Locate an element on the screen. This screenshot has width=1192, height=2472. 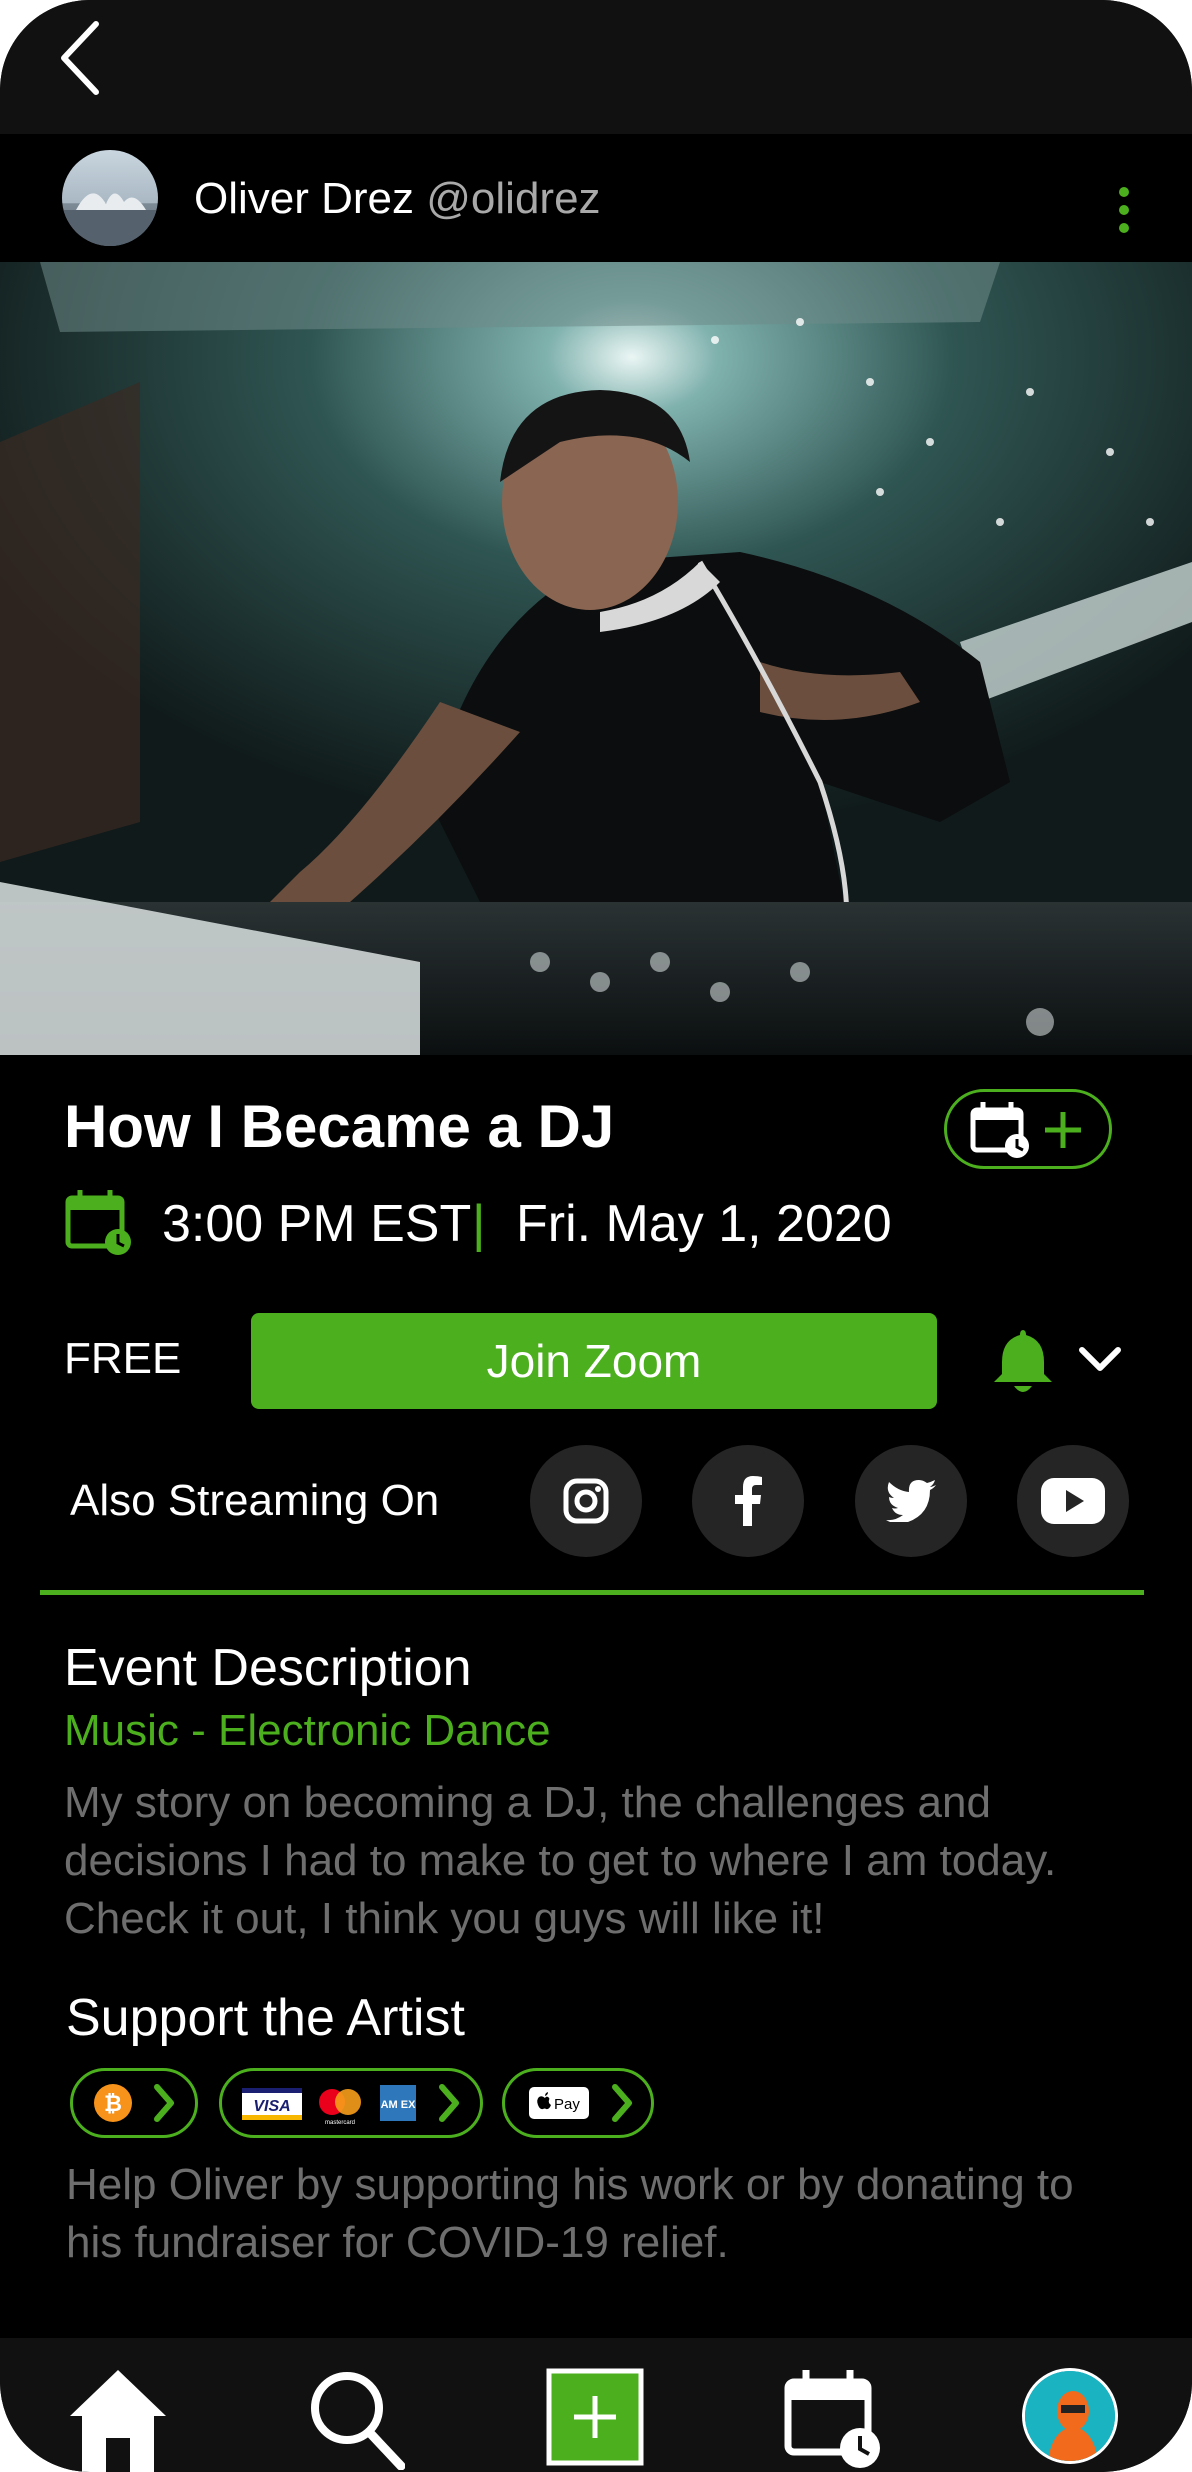
event-date: Fri. May 1, 2020 is located at coordinates (704, 1224).